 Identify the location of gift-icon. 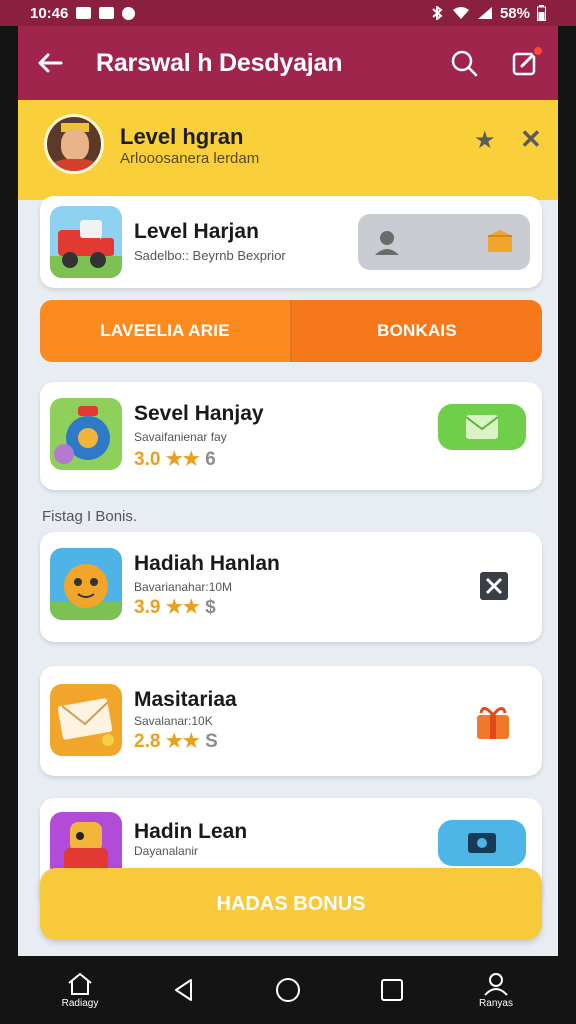
(493, 723).